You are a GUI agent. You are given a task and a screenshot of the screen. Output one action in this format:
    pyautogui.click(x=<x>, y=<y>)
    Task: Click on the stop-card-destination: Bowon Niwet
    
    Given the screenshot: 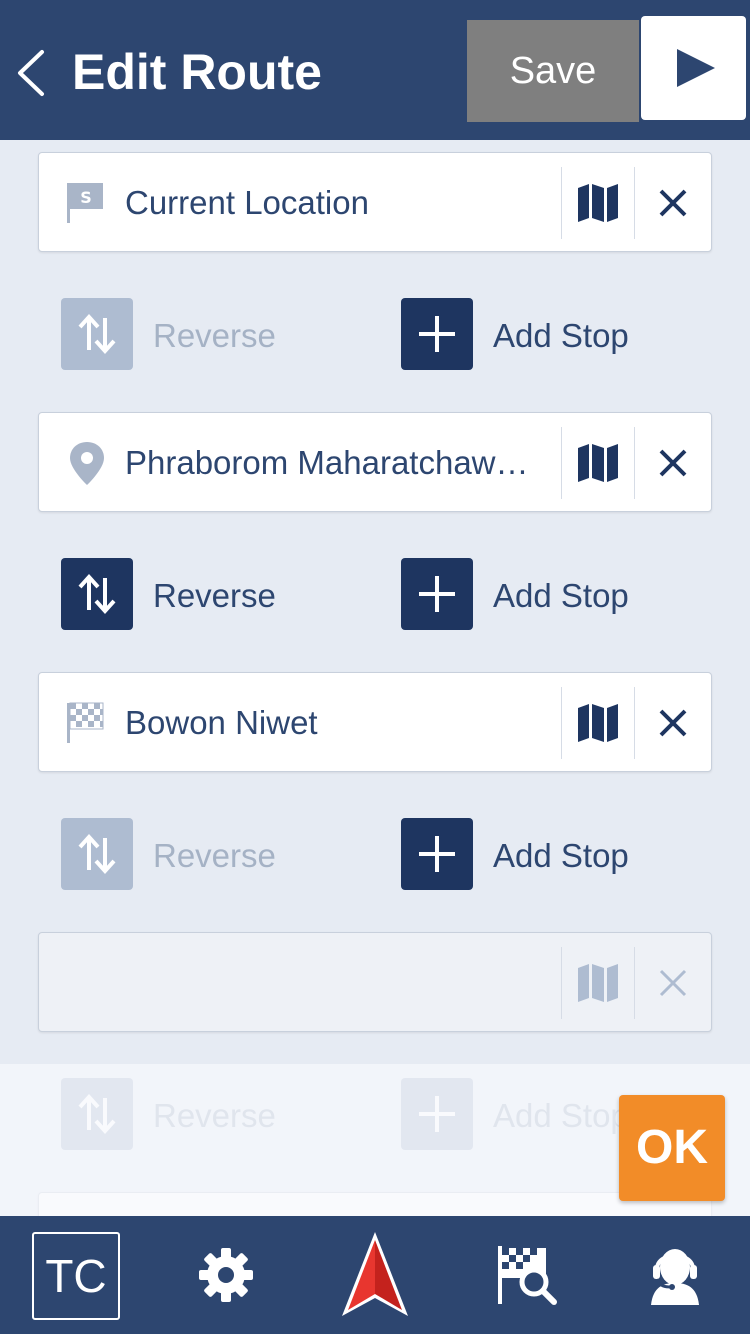 What is the action you would take?
    pyautogui.click(x=375, y=722)
    